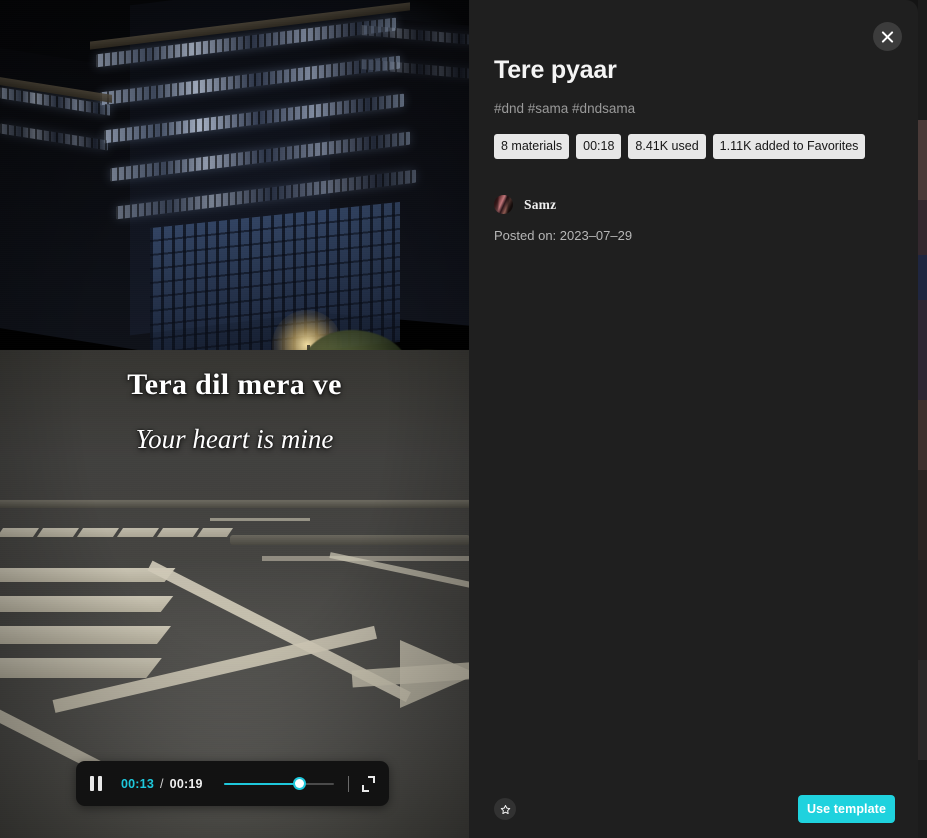 The height and width of the screenshot is (838, 927). I want to click on status-badge: 8 materials, so click(532, 146).